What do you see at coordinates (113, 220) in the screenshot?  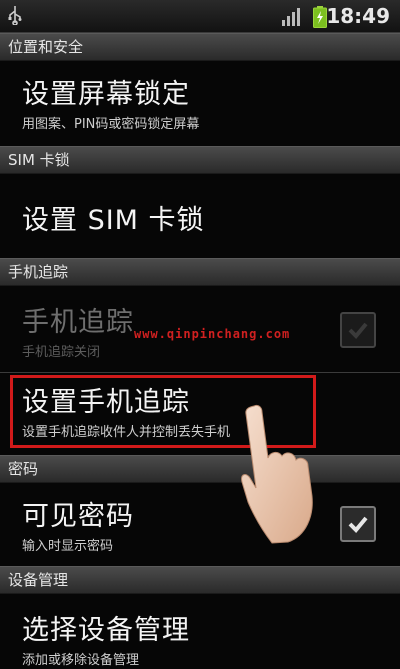 I see `sim-lock-title: 设置 SIM 卡锁` at bounding box center [113, 220].